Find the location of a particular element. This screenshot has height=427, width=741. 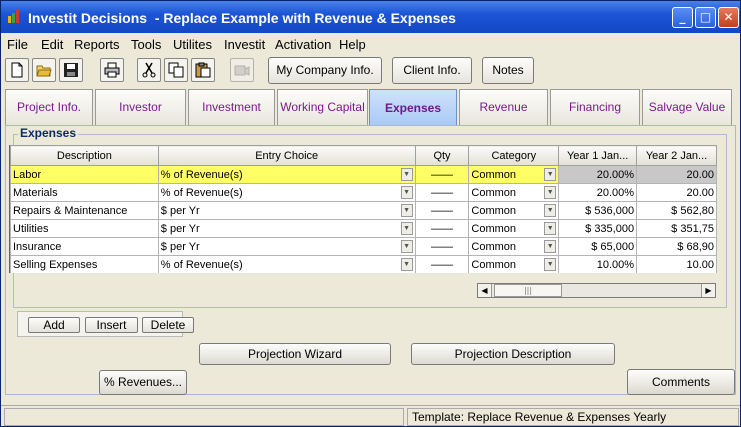

cell-year-2: $ 562,80 is located at coordinates (676, 210).